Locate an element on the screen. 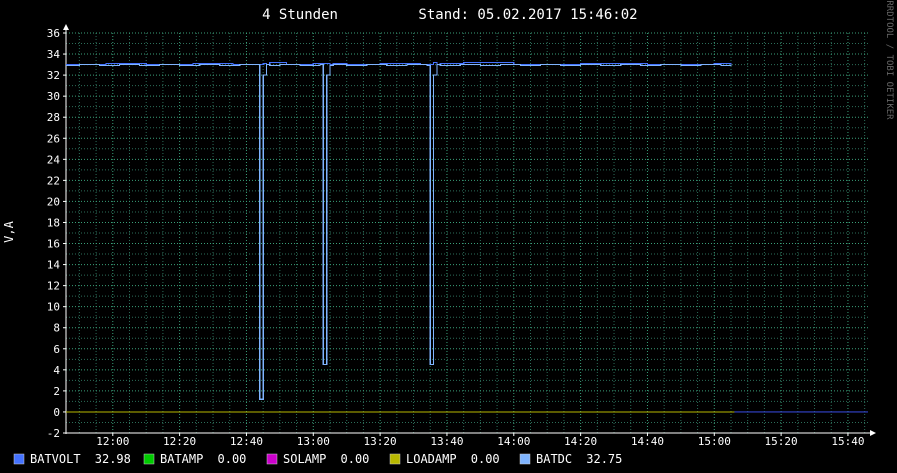  y-tick-label: 0 is located at coordinates (56, 412).